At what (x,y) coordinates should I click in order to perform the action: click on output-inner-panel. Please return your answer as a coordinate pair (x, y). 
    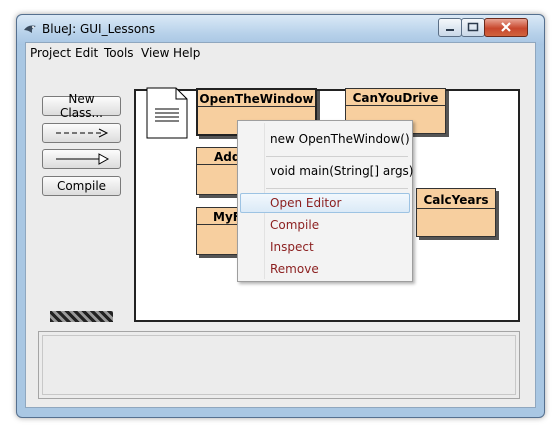
    Looking at the image, I should click on (279, 365).